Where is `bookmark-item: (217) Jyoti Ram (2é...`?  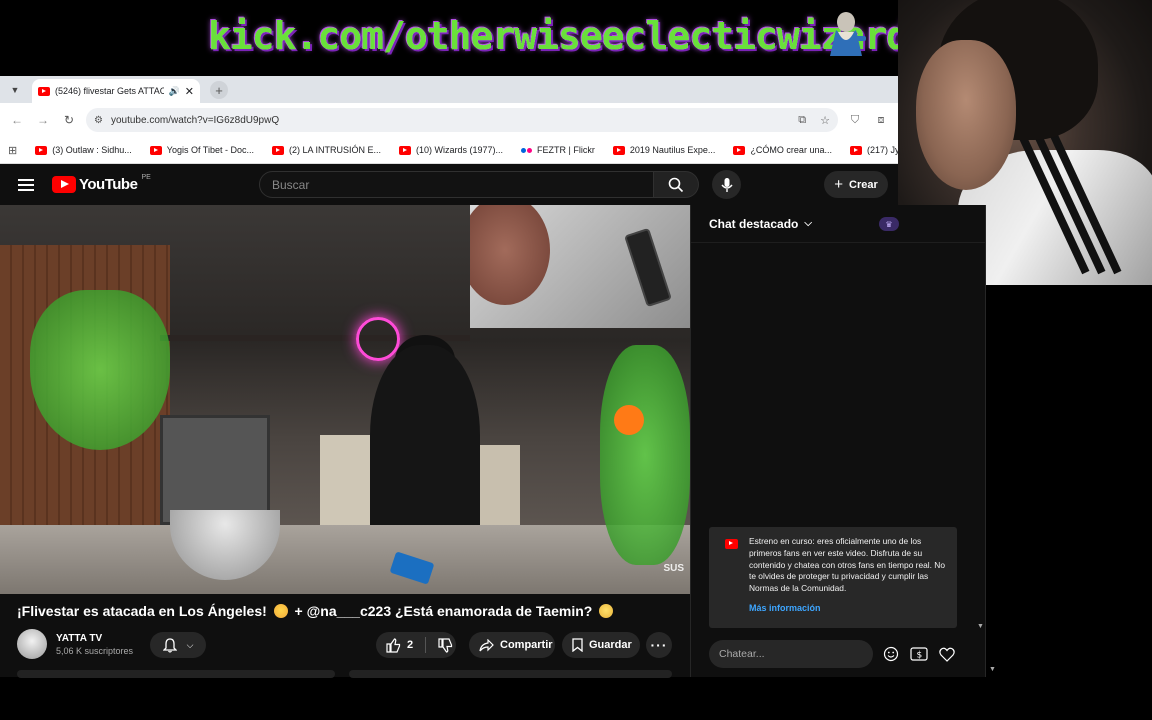
bookmark-item: (217) Jyoti Ram (2é... is located at coordinates (873, 150).